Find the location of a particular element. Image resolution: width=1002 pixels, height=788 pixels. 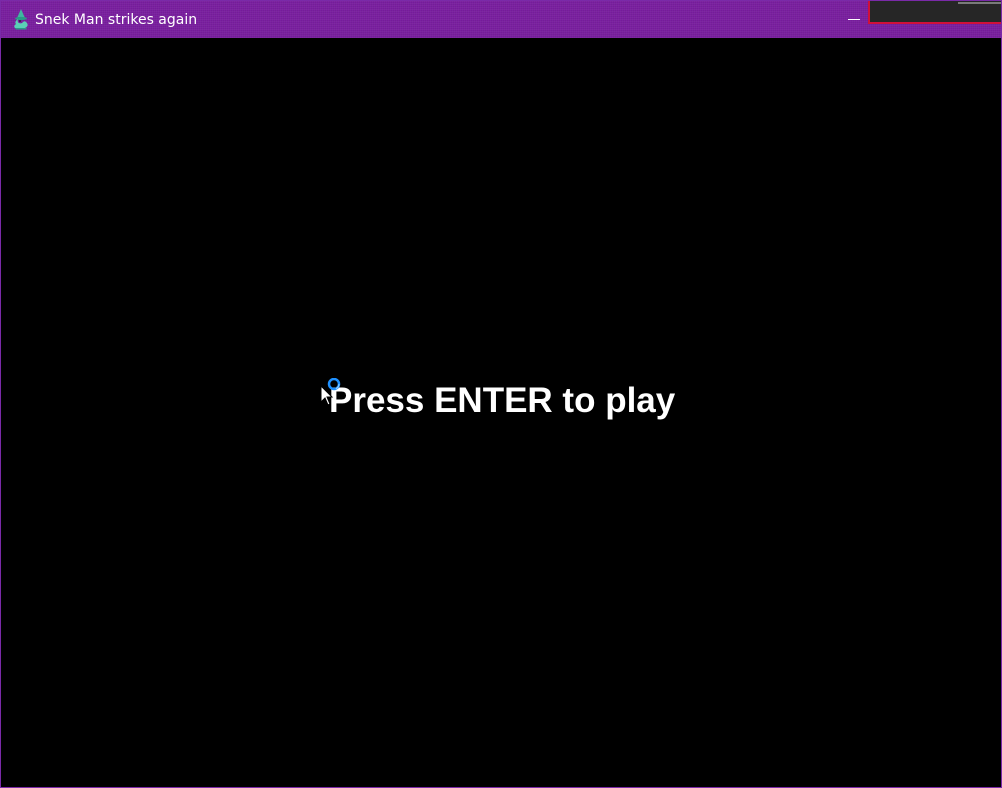

minimize-button is located at coordinates (854, 19).